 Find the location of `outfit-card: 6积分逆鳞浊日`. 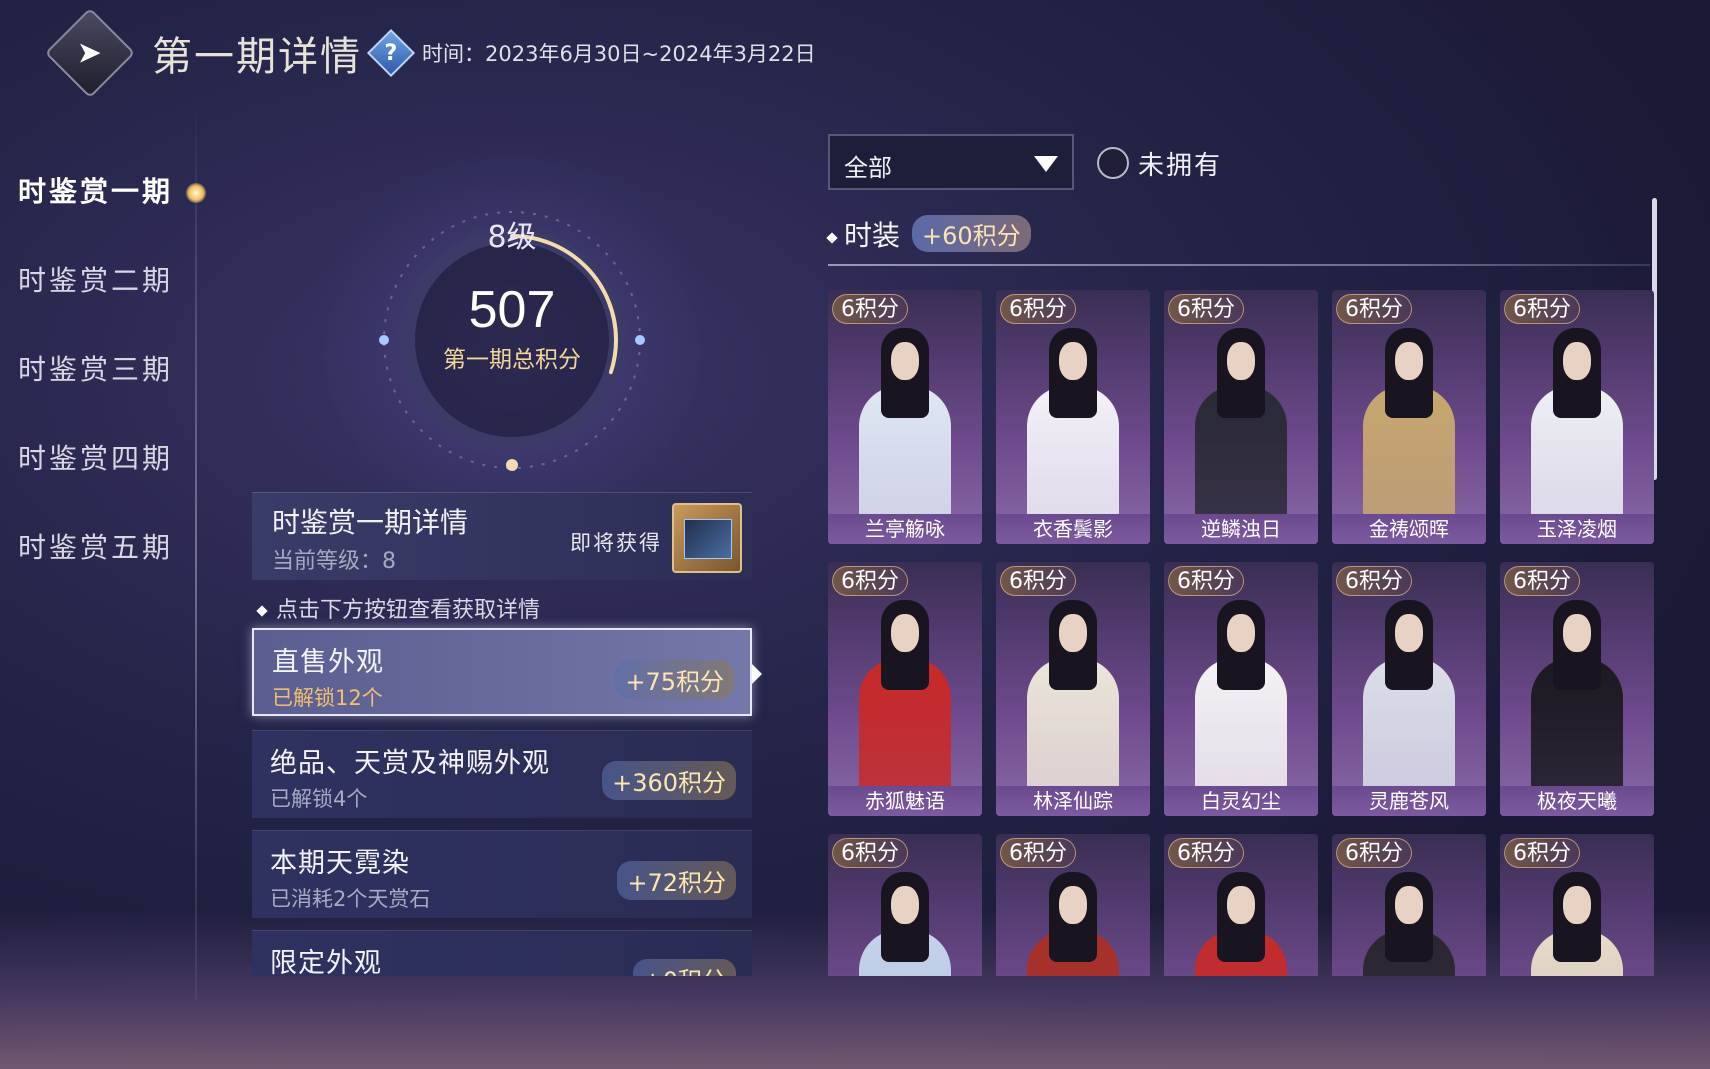

outfit-card: 6积分逆鳞浊日 is located at coordinates (1241, 417).